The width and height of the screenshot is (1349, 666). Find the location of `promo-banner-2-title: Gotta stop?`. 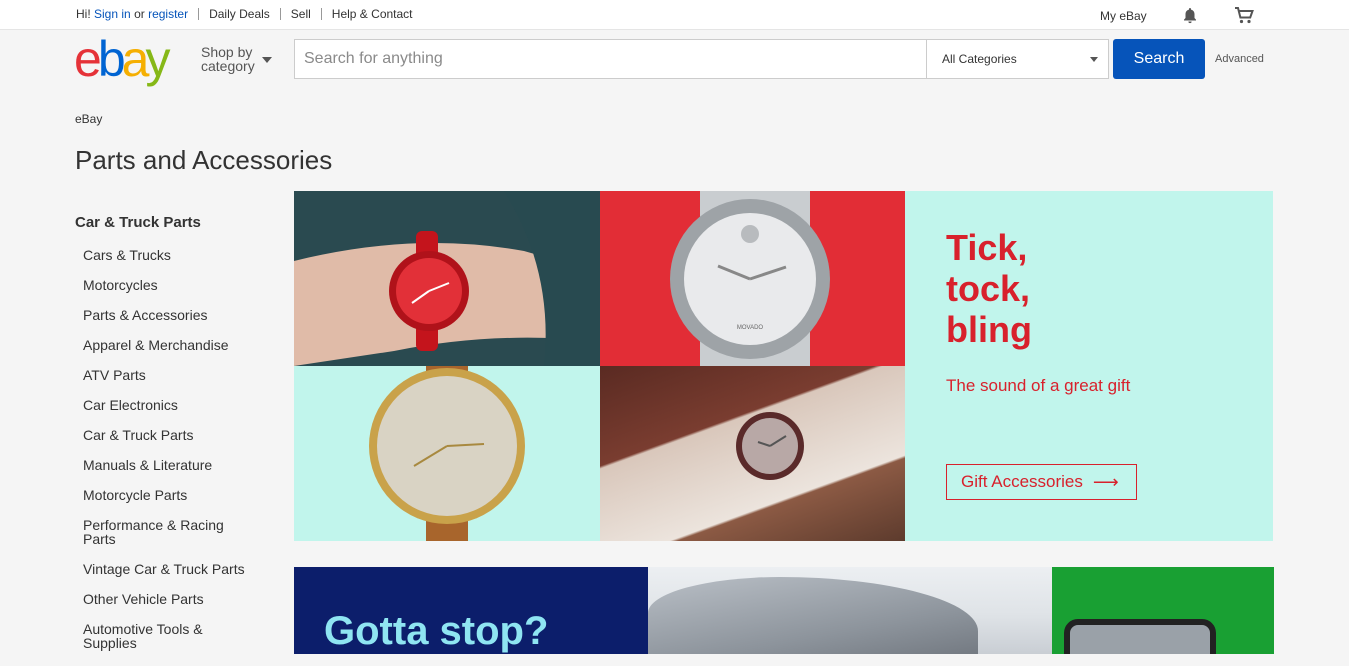

promo-banner-2-title: Gotta stop? is located at coordinates (436, 631).